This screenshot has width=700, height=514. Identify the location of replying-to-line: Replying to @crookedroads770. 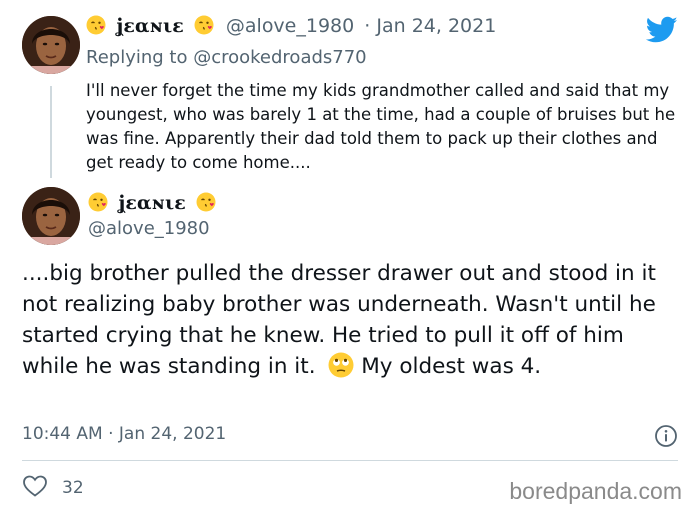
(226, 57).